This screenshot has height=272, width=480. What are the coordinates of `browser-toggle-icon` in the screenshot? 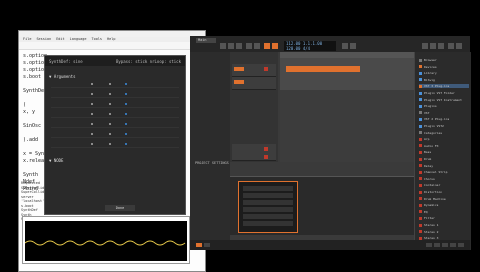 It's located at (459, 46).